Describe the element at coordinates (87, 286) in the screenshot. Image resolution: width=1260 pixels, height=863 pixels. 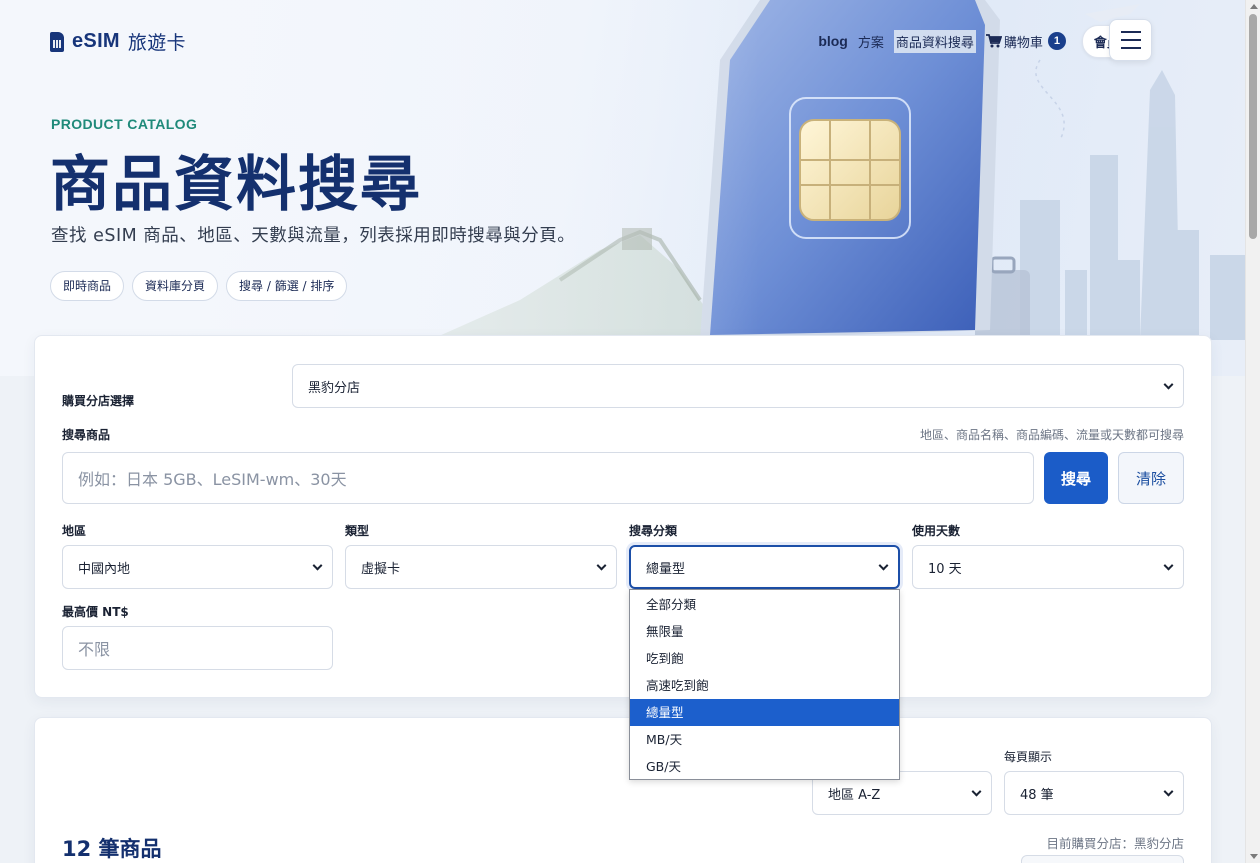
I see `feature-chip: 即時商品` at that location.